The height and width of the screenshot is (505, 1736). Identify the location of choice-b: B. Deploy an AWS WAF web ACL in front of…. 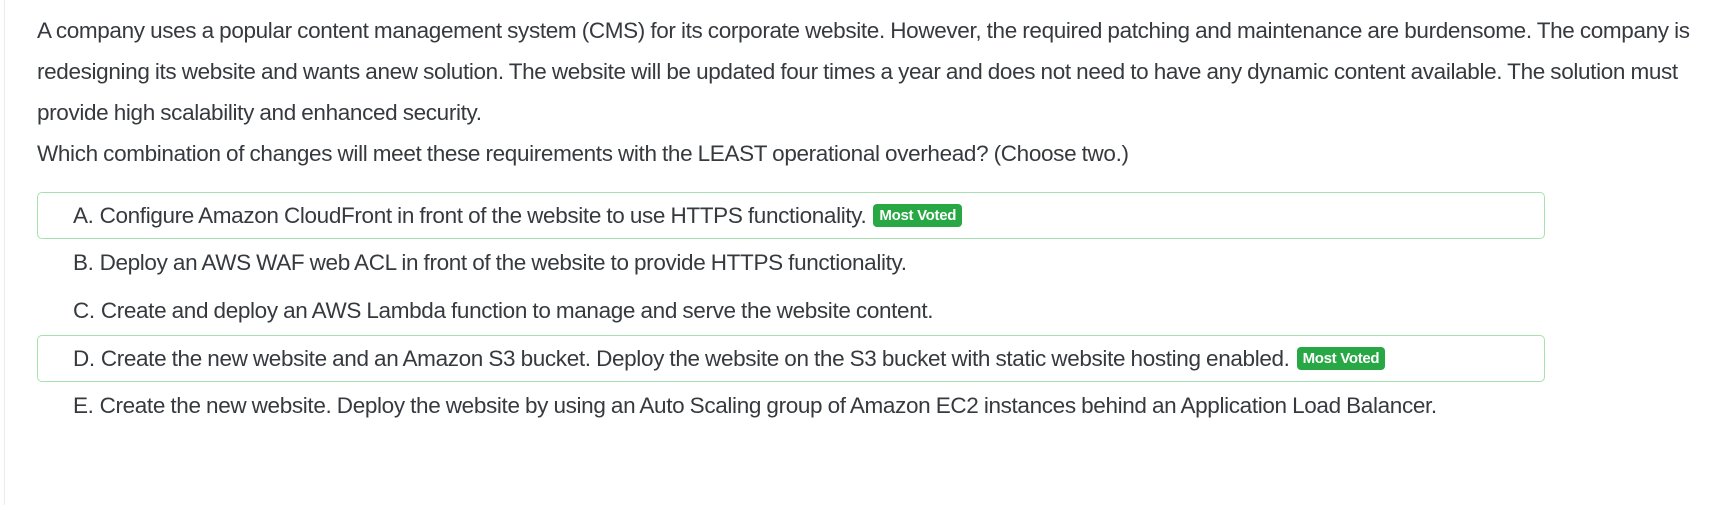
(791, 263).